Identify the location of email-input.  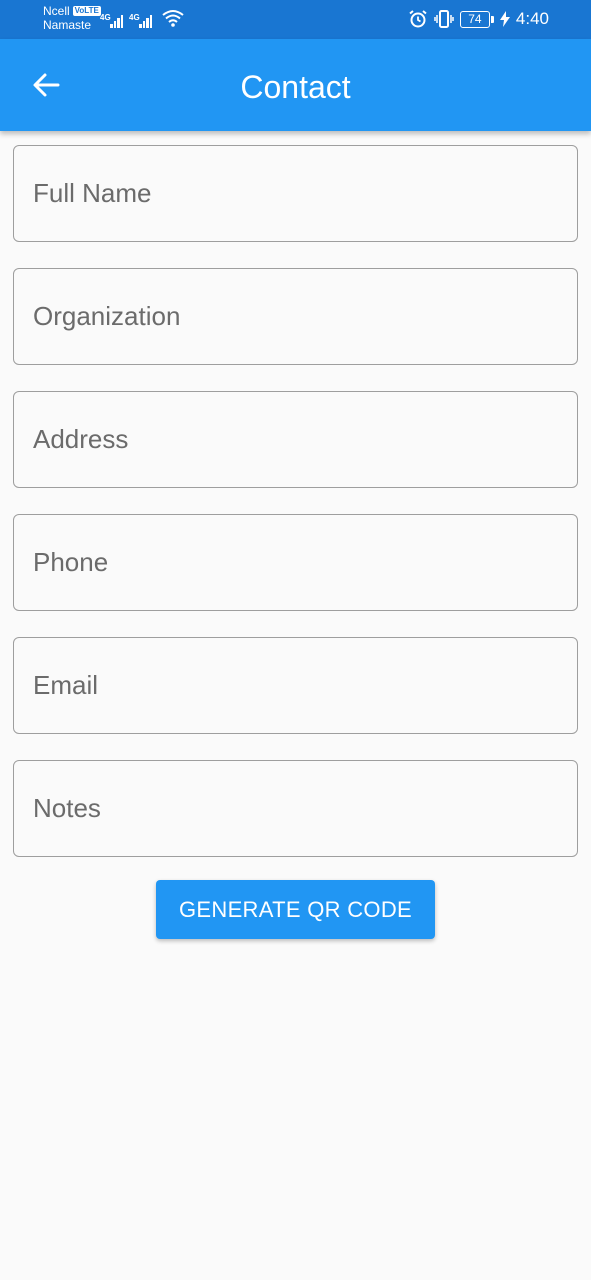
(295, 685).